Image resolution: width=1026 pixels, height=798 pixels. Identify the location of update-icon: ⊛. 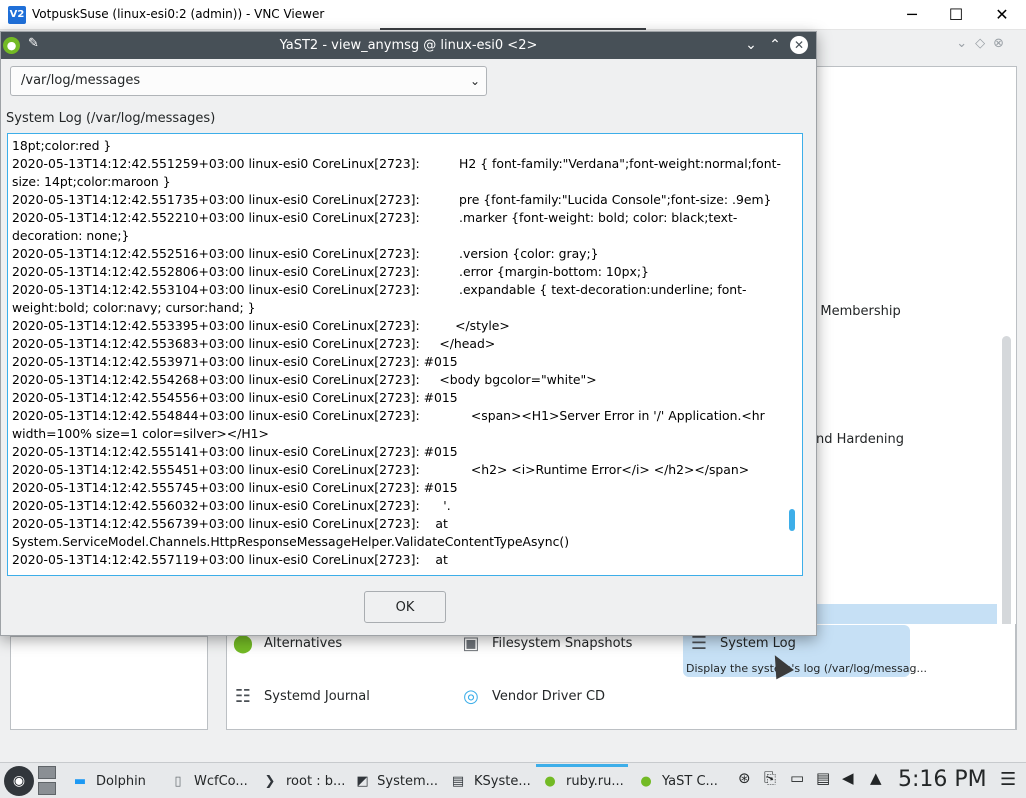
(744, 778).